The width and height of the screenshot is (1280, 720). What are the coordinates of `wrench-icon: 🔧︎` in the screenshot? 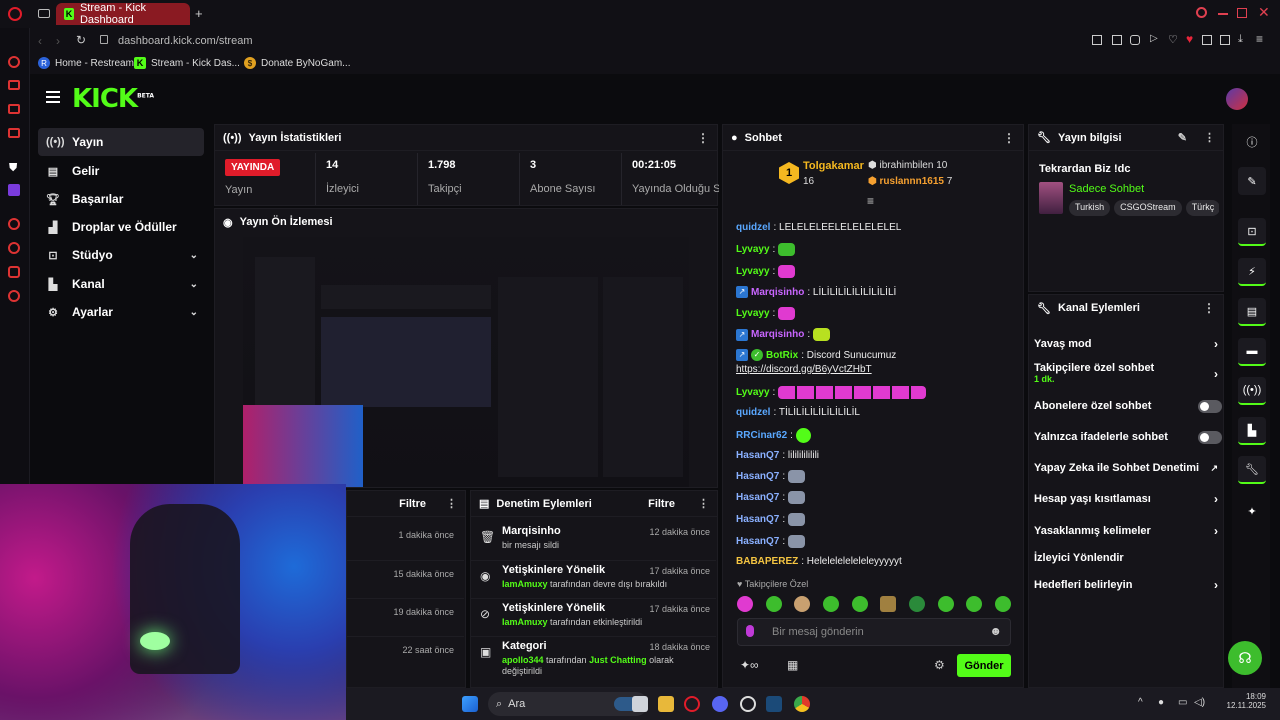 It's located at (1252, 470).